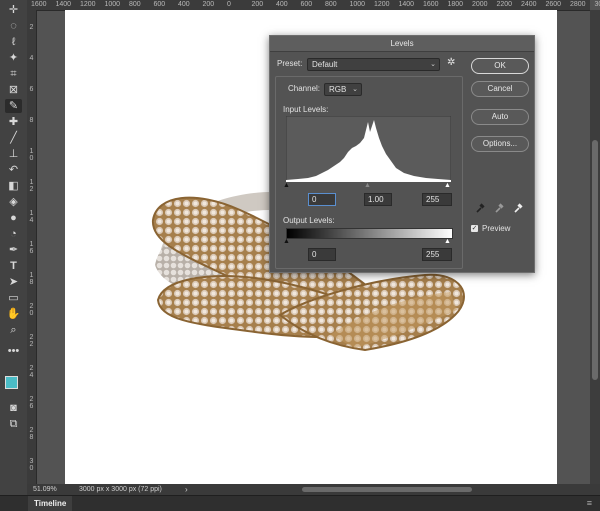  What do you see at coordinates (13, 266) in the screenshot?
I see `type-icon: T` at bounding box center [13, 266].